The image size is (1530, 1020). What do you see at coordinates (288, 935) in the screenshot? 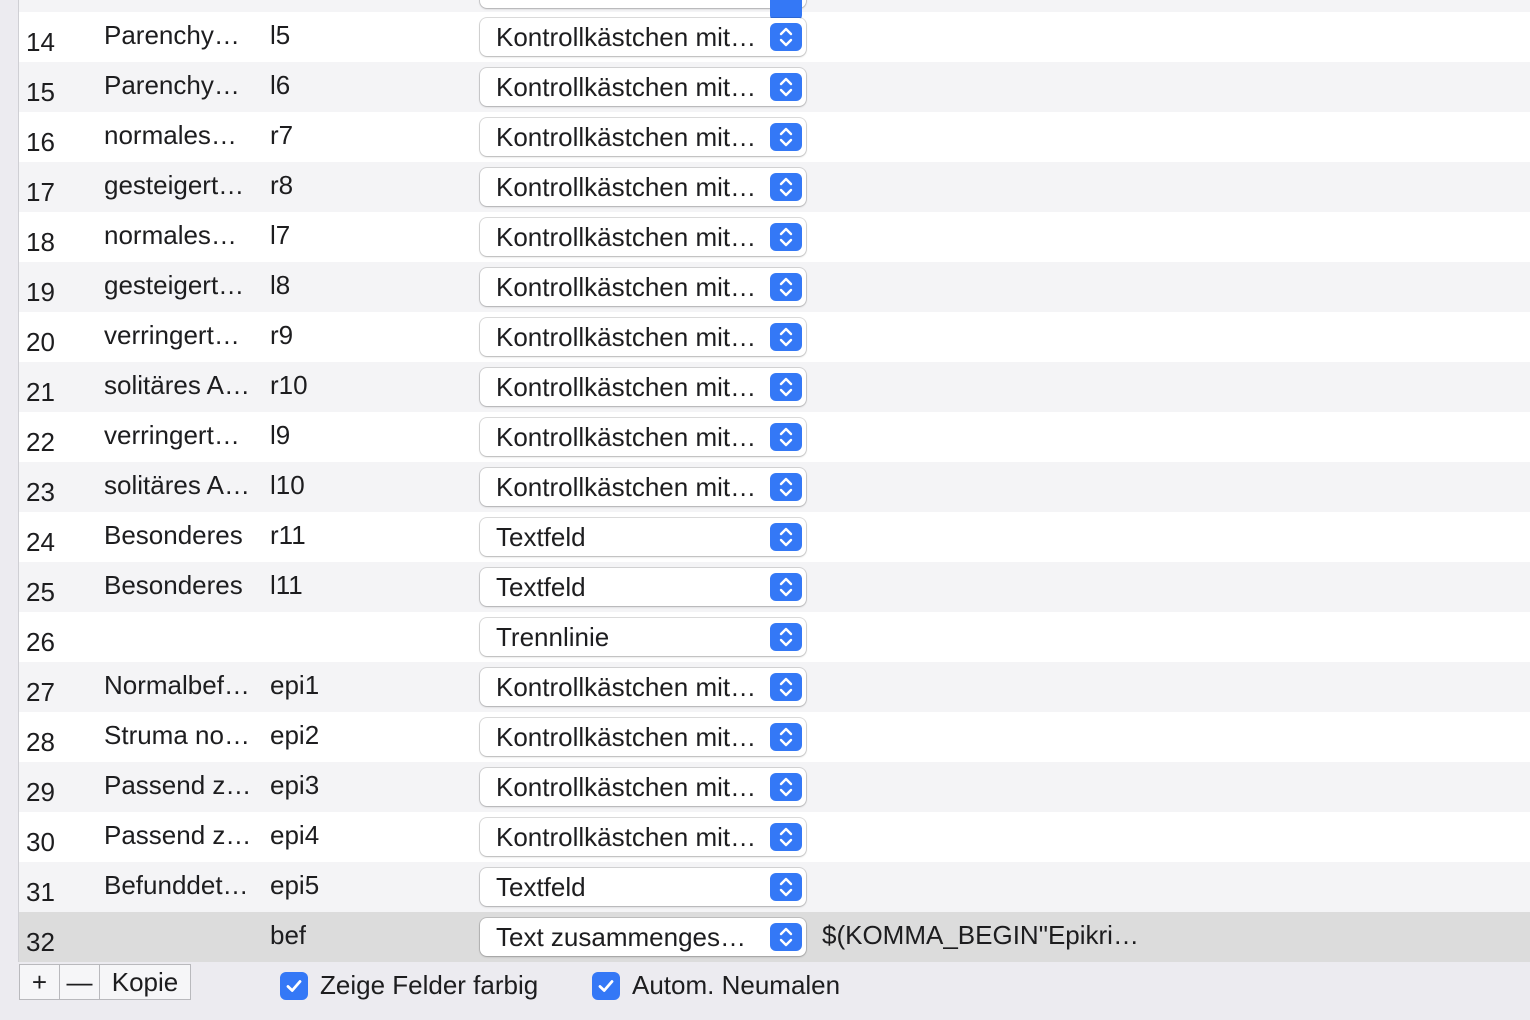
I see `field-name: bef` at bounding box center [288, 935].